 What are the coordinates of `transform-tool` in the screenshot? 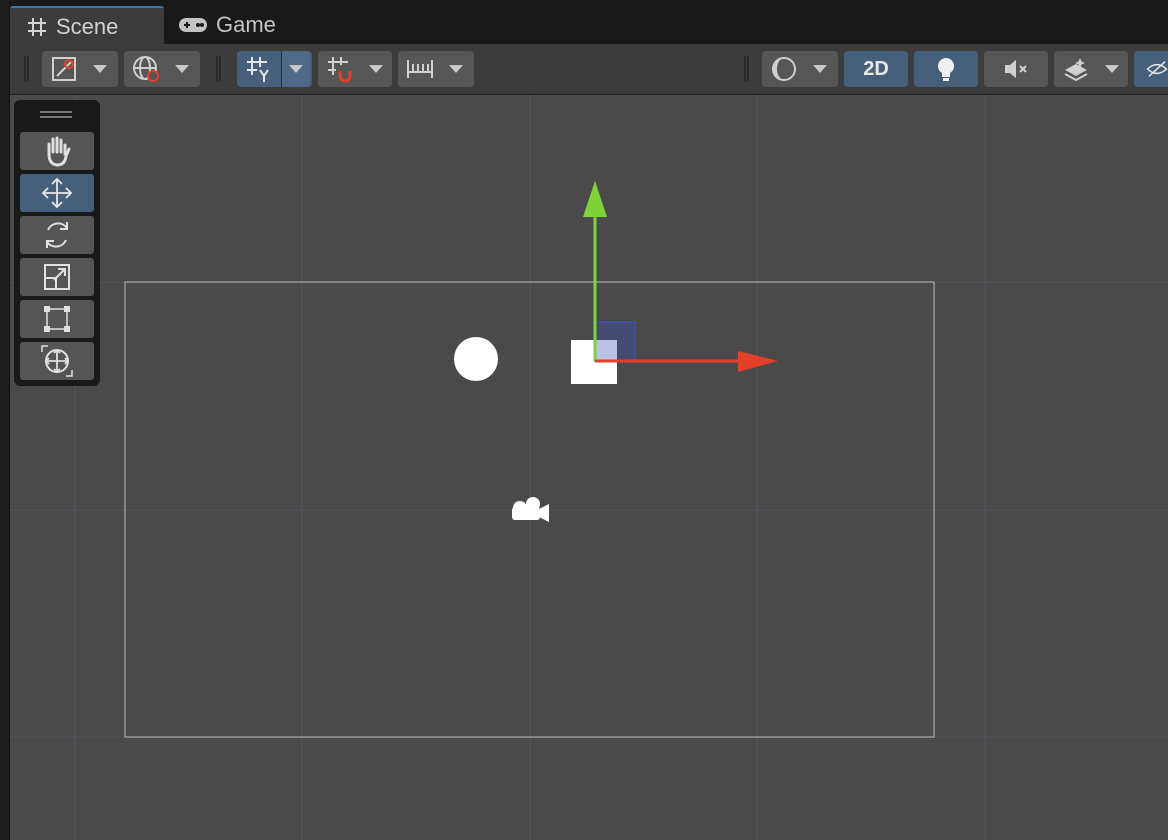 It's located at (57, 361).